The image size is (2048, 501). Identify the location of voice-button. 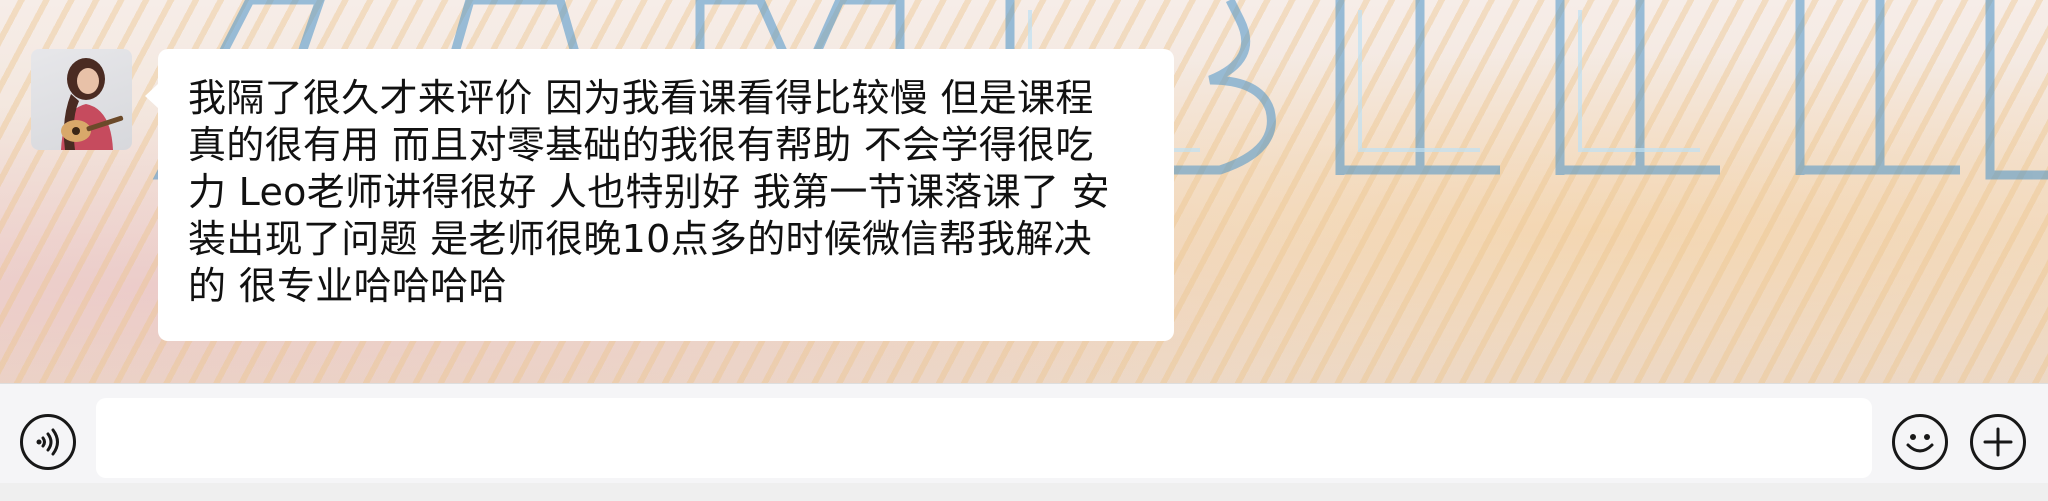
(48, 442).